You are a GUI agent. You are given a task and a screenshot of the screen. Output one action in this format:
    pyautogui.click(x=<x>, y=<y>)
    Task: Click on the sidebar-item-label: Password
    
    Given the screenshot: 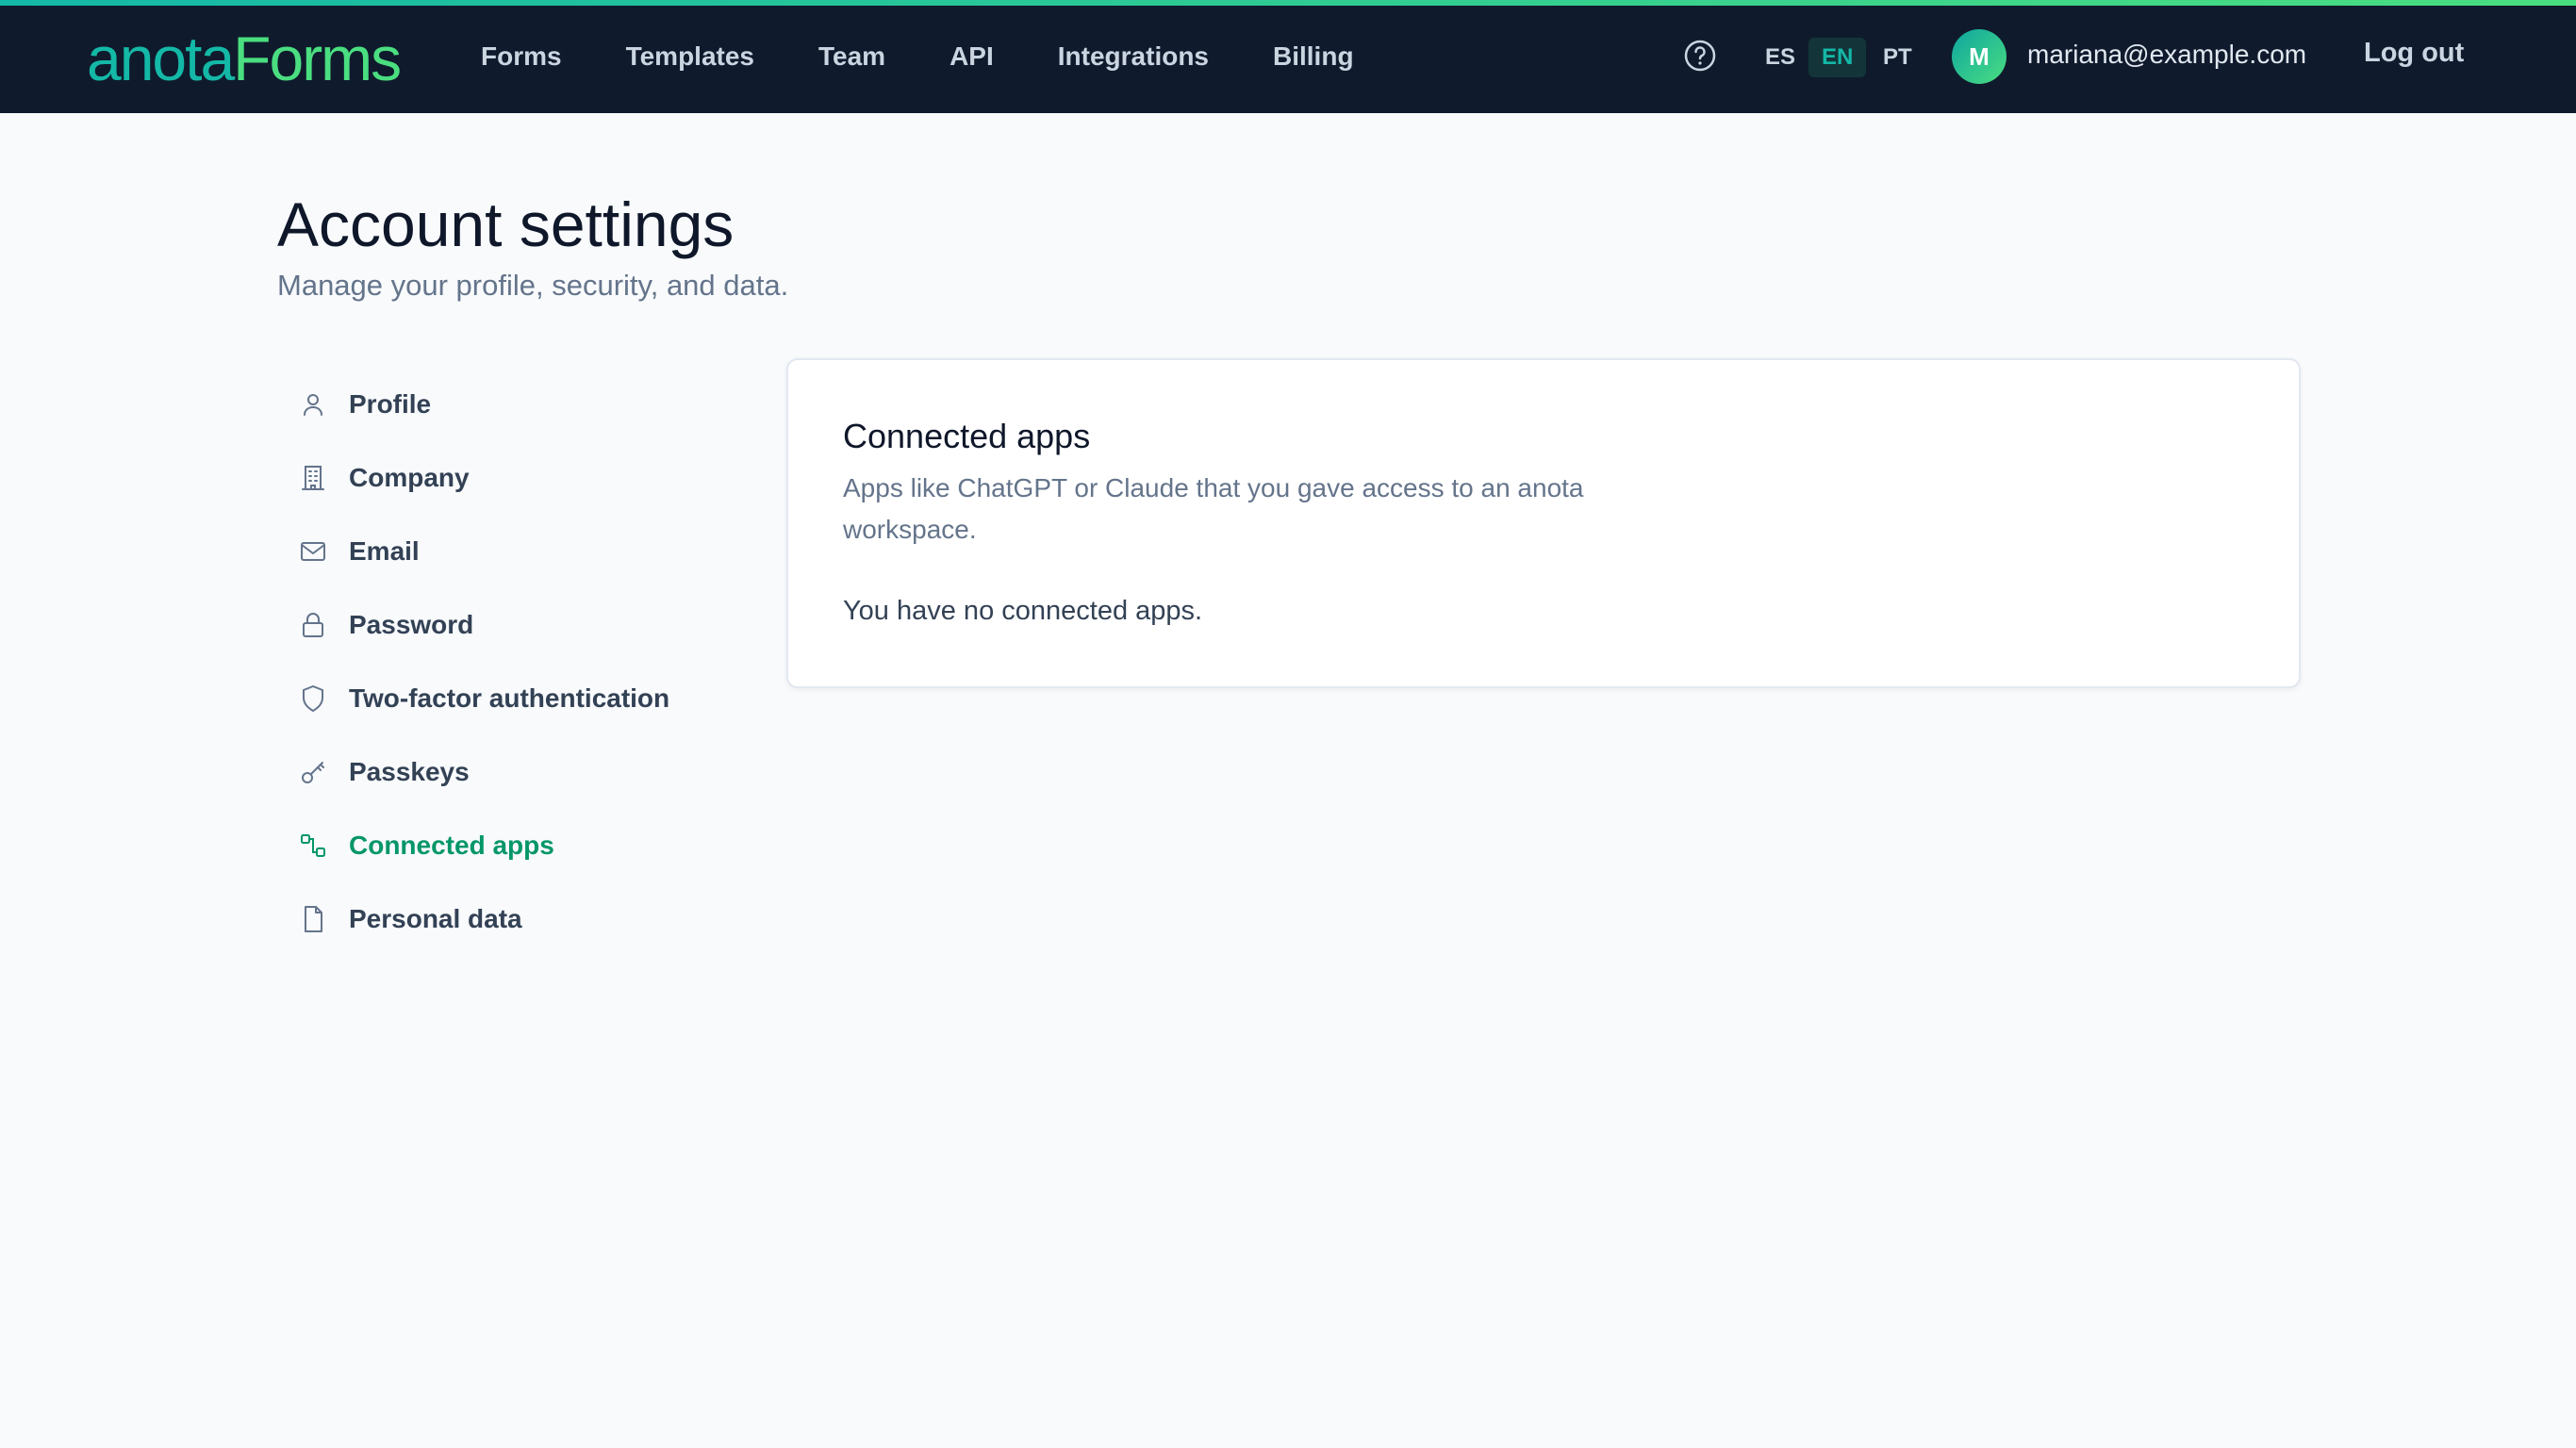 What is the action you would take?
    pyautogui.click(x=411, y=624)
    